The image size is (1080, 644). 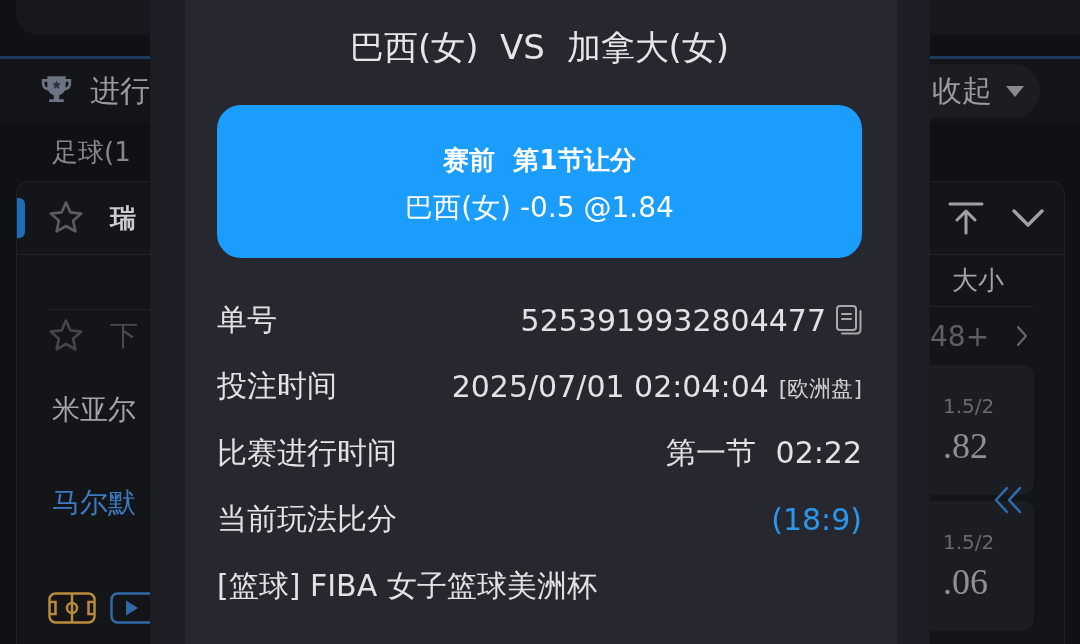 What do you see at coordinates (94, 410) in the screenshot?
I see `team-name: 米亚尔` at bounding box center [94, 410].